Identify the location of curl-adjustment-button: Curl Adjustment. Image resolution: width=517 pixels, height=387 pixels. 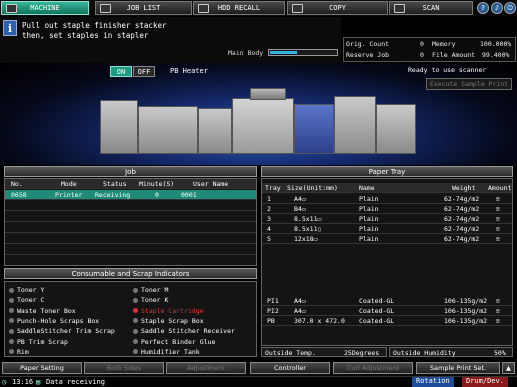
(373, 368).